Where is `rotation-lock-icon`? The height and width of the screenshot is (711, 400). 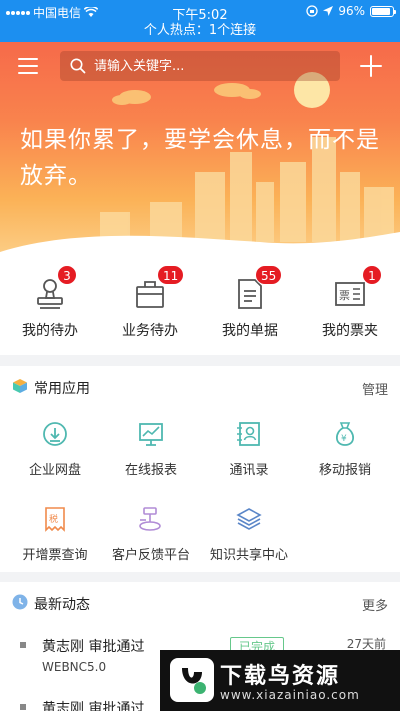 rotation-lock-icon is located at coordinates (312, 11).